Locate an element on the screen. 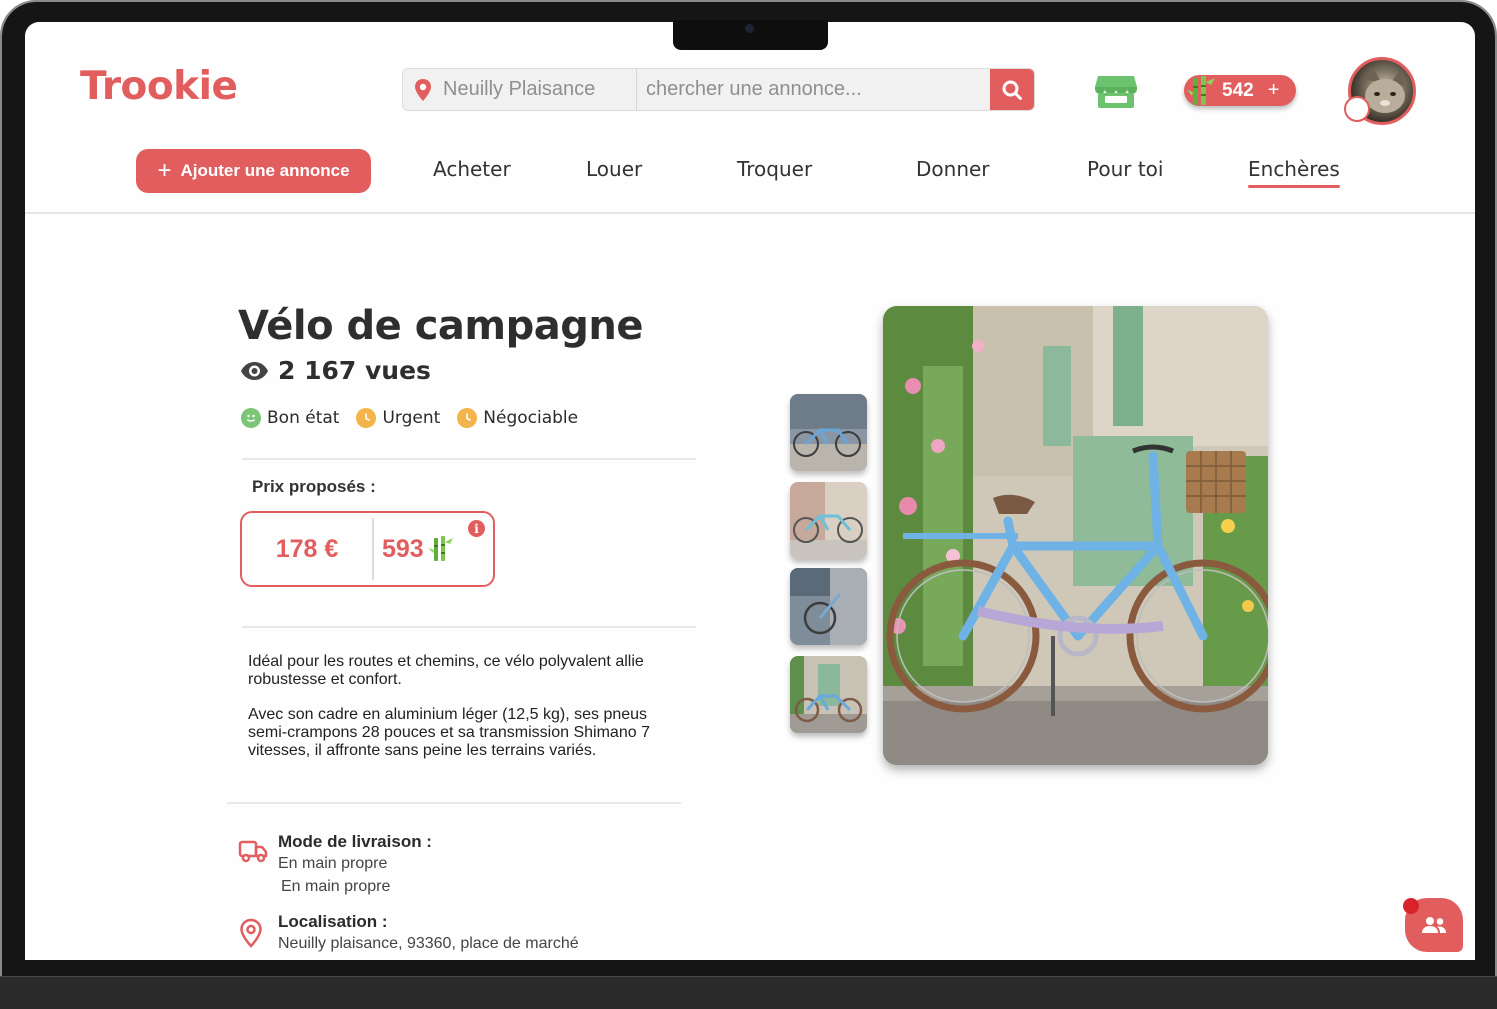 This screenshot has height=1009, width=1497. prices-label: Prix proposés : is located at coordinates (314, 486).